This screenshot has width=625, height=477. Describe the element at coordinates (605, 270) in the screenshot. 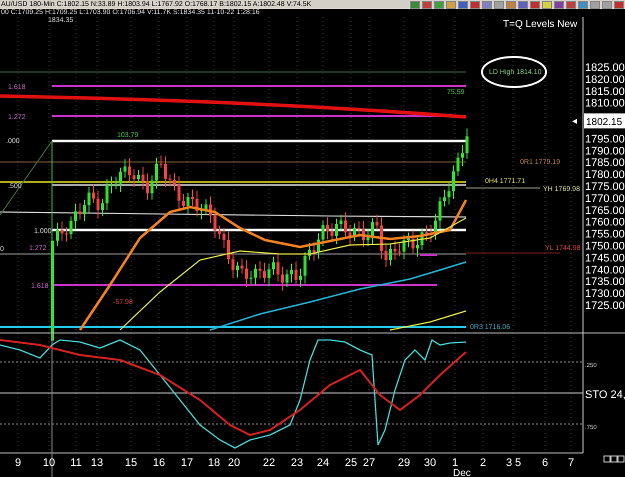

I see `price-tick: 1740.00` at that location.